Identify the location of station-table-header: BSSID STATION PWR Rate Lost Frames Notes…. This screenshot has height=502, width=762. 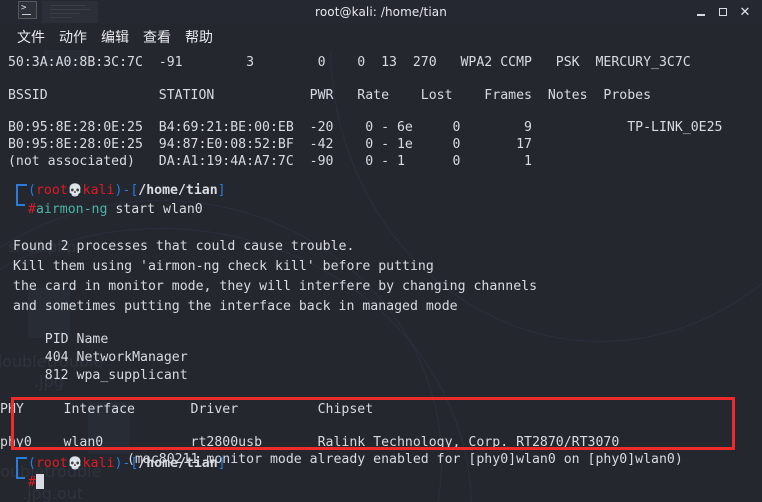
(326, 95).